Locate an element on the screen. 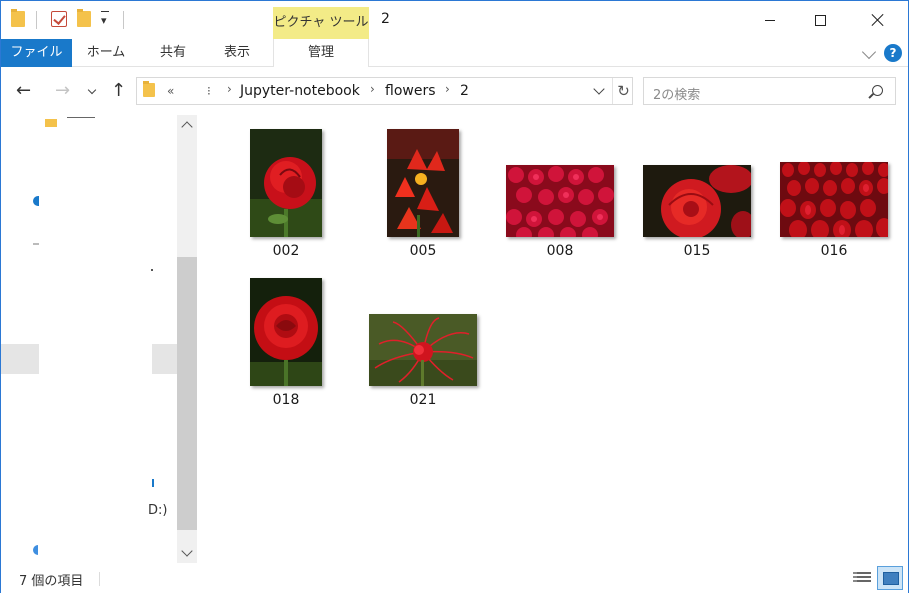  ribbon-tabs: ファイル ホーム 共有 表示 管理 ? is located at coordinates (454, 53).